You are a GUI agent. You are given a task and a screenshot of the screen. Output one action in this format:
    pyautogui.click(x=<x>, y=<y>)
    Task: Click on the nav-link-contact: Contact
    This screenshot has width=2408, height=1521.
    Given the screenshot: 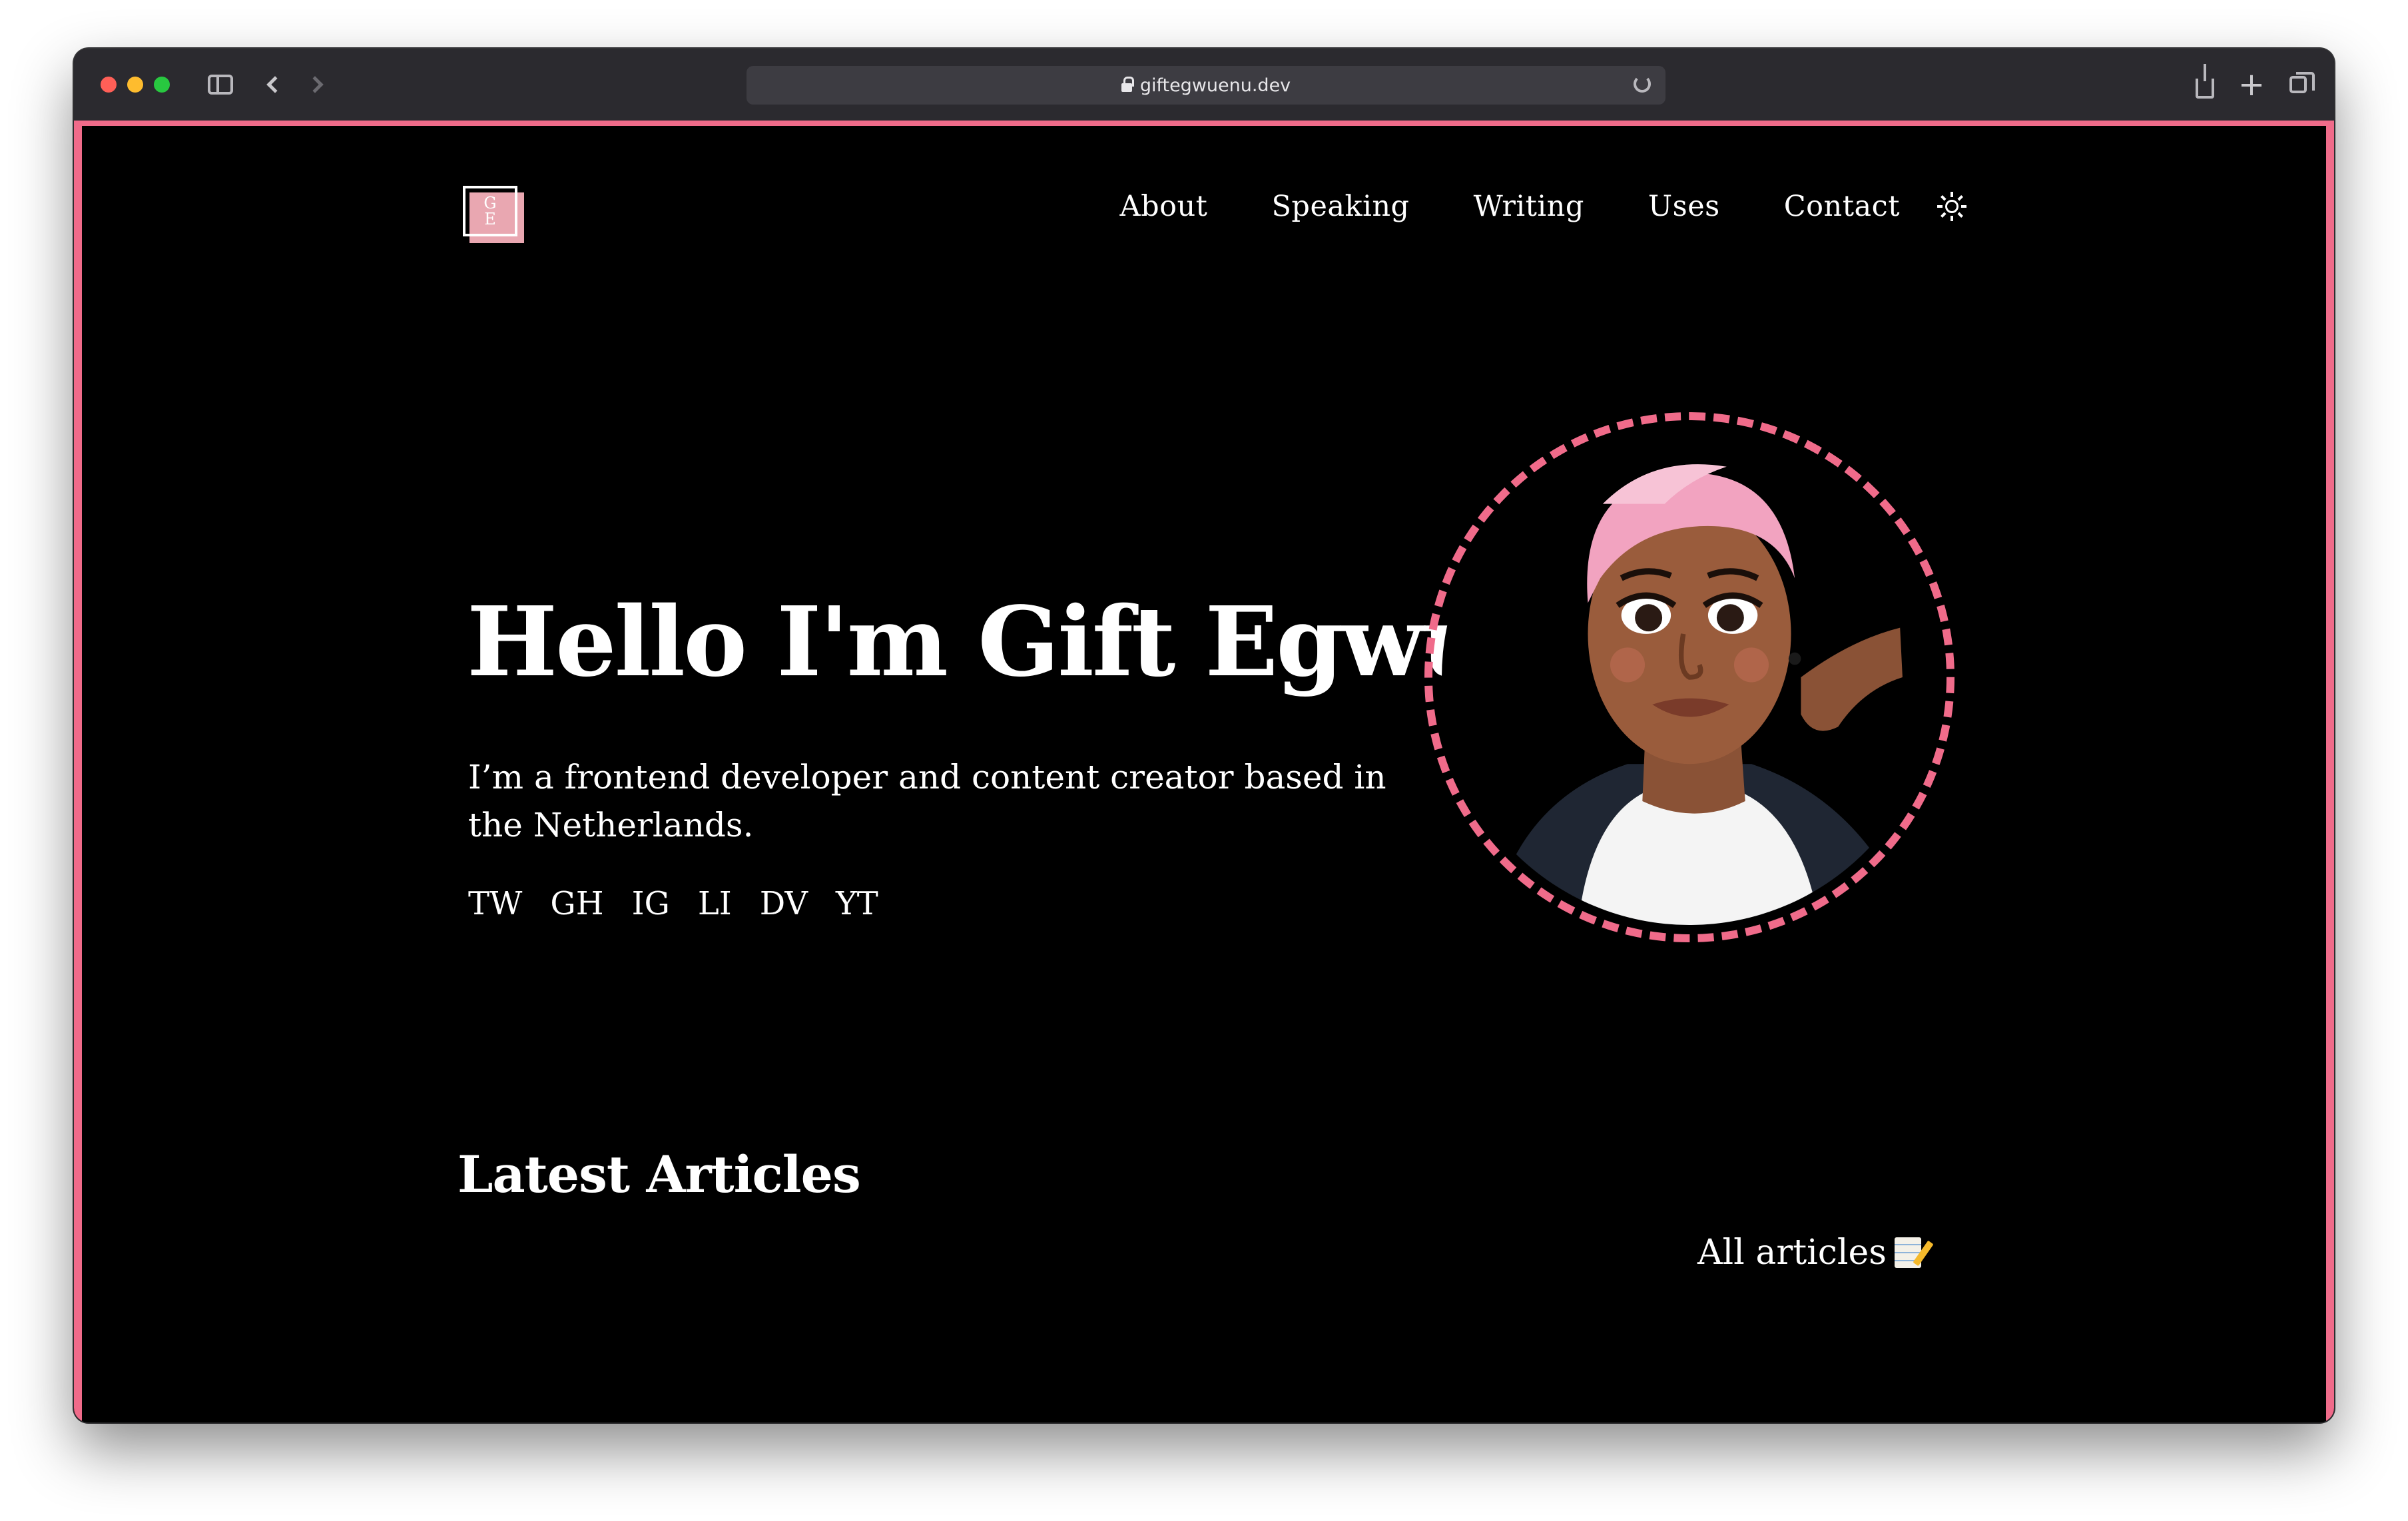 What is the action you would take?
    pyautogui.click(x=1842, y=206)
    